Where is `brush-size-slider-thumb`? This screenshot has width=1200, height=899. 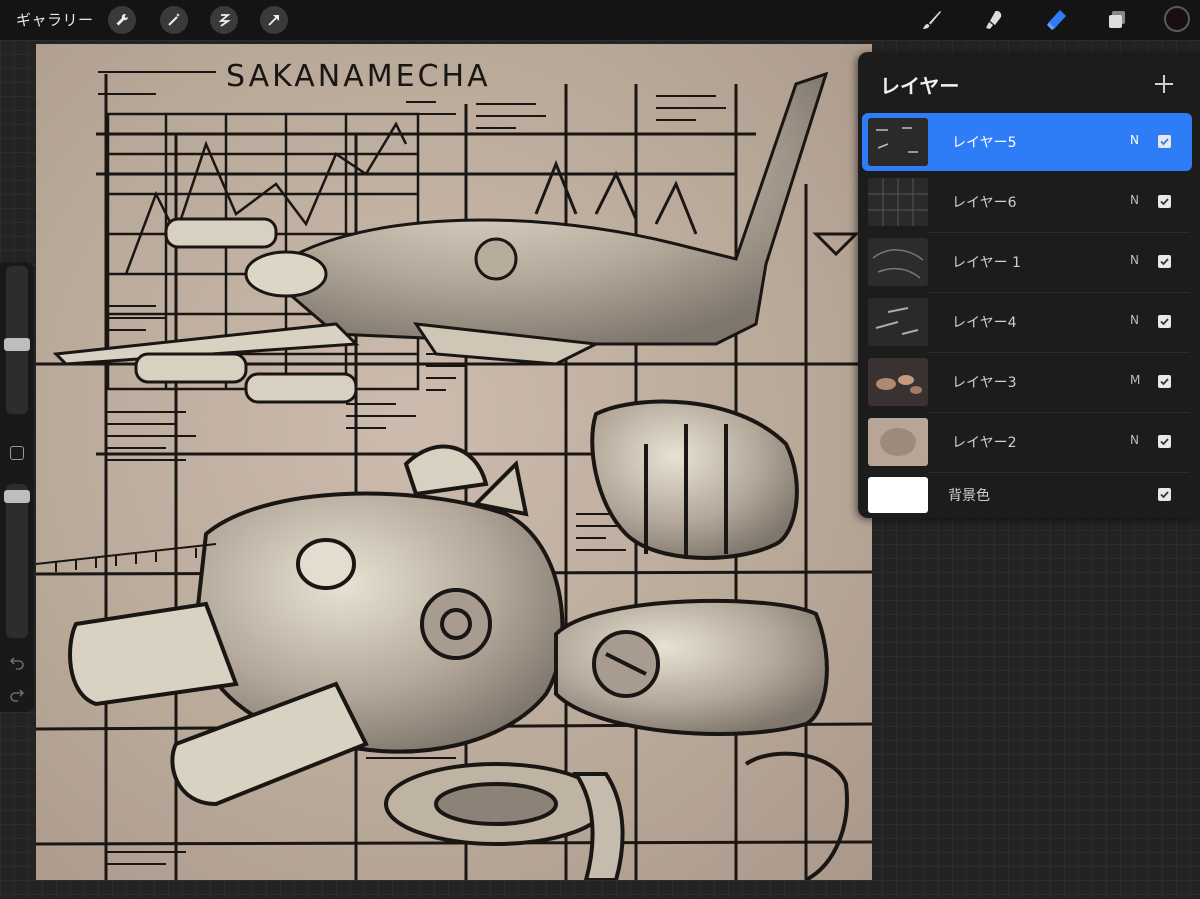 brush-size-slider-thumb is located at coordinates (17, 344).